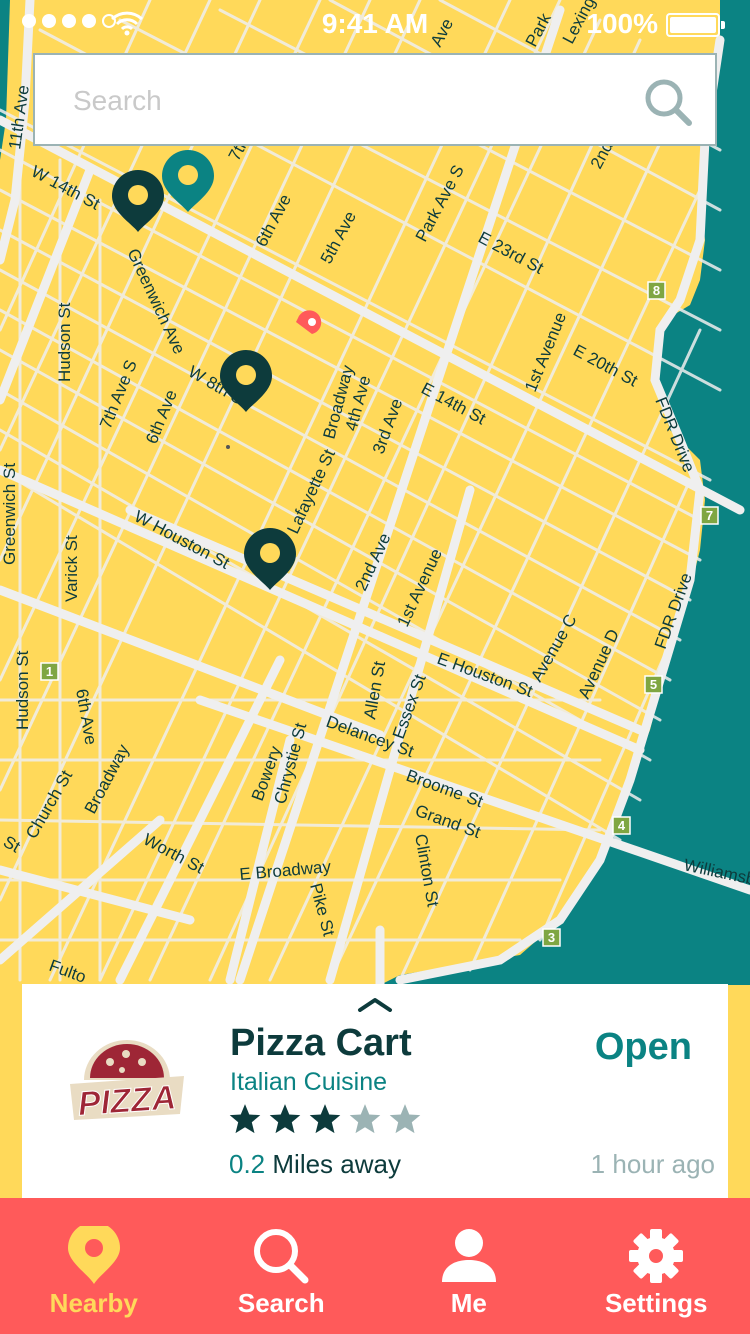 The height and width of the screenshot is (1334, 750). I want to click on exit-badge: 1, so click(49, 671).